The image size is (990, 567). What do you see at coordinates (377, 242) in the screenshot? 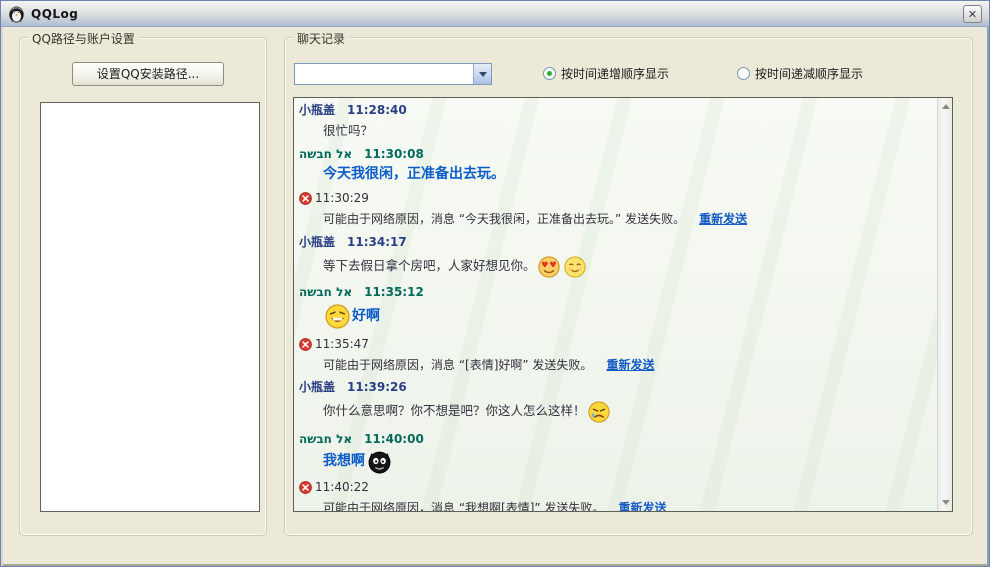
I see `message-time: 11:34:17` at bounding box center [377, 242].